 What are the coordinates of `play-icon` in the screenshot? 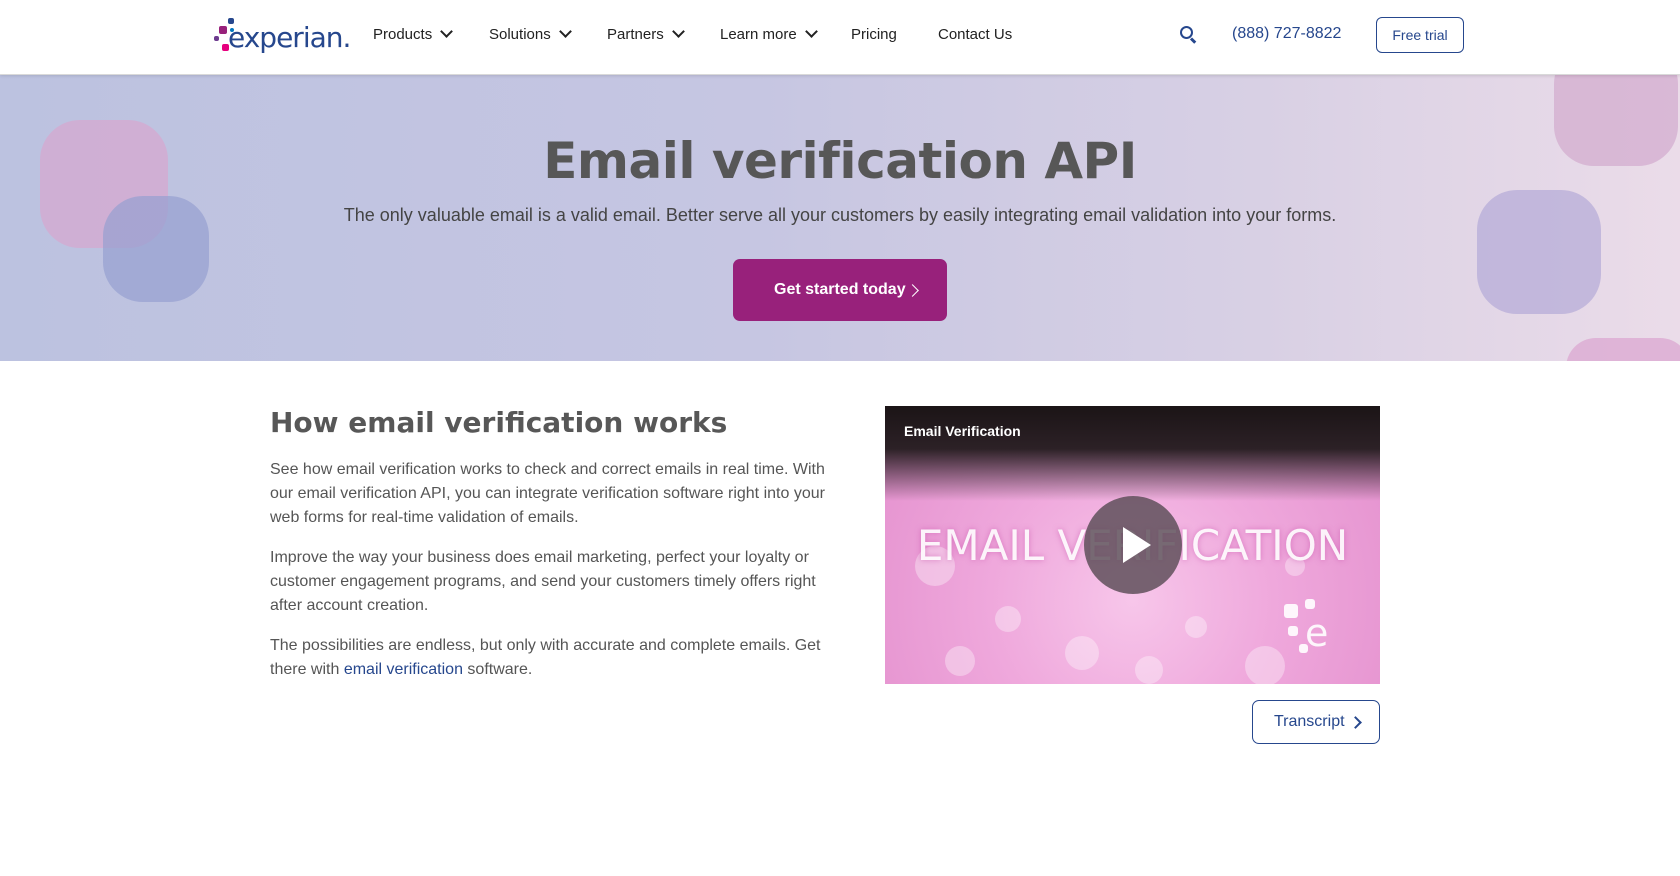 It's located at (1133, 545).